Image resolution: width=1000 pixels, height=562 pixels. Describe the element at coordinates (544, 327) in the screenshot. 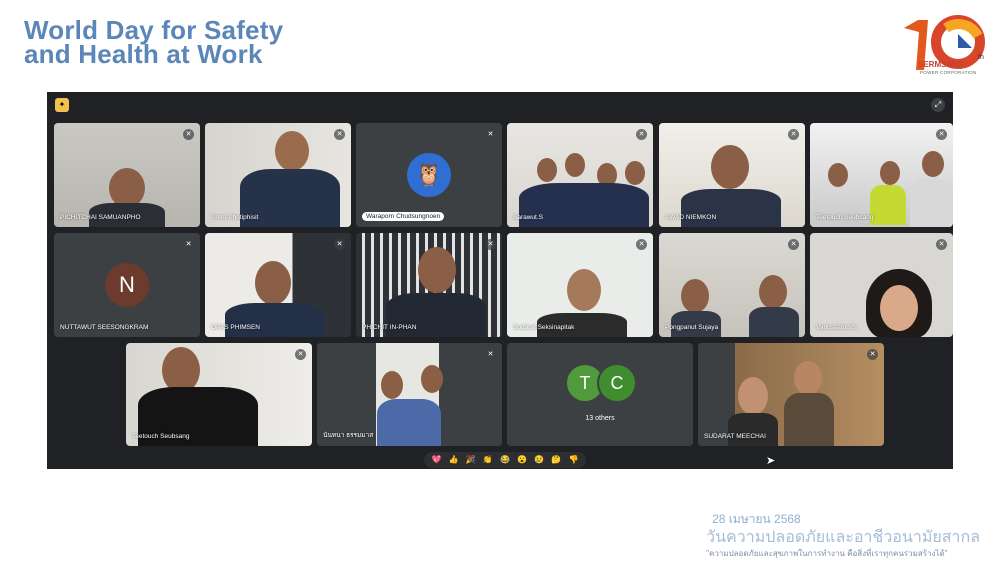

I see `participant-name: Sudarat Seksinapitak` at that location.